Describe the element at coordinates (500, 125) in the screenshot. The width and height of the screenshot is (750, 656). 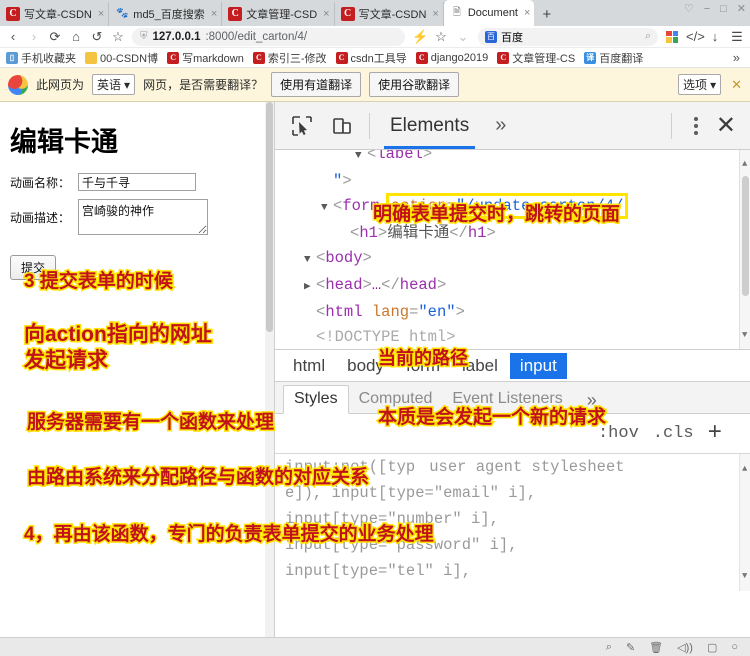
I see `devtools-more-tabs-icon: »` at that location.